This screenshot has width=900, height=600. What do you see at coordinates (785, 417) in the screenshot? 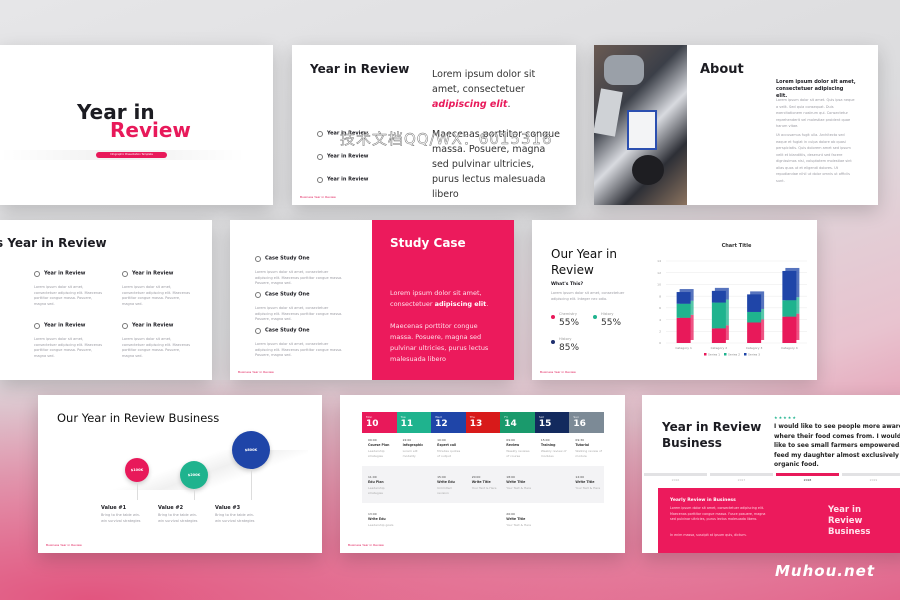
I see `rating-stars: ★★★★★` at bounding box center [785, 417].